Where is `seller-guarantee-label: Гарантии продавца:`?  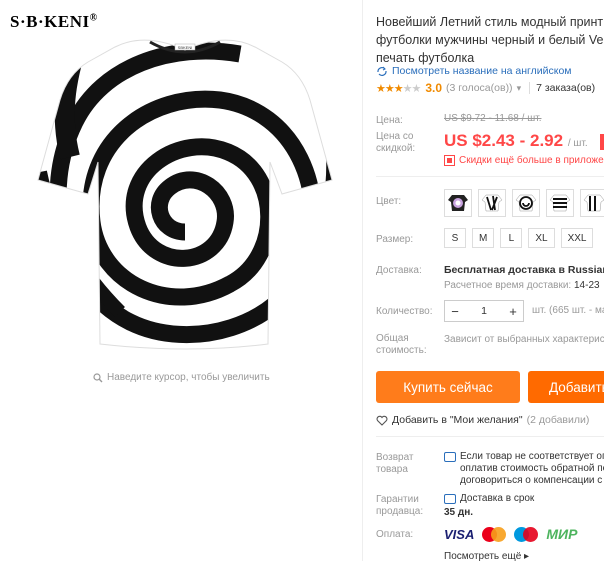 seller-guarantee-label: Гарантии продавца: is located at coordinates (400, 505).